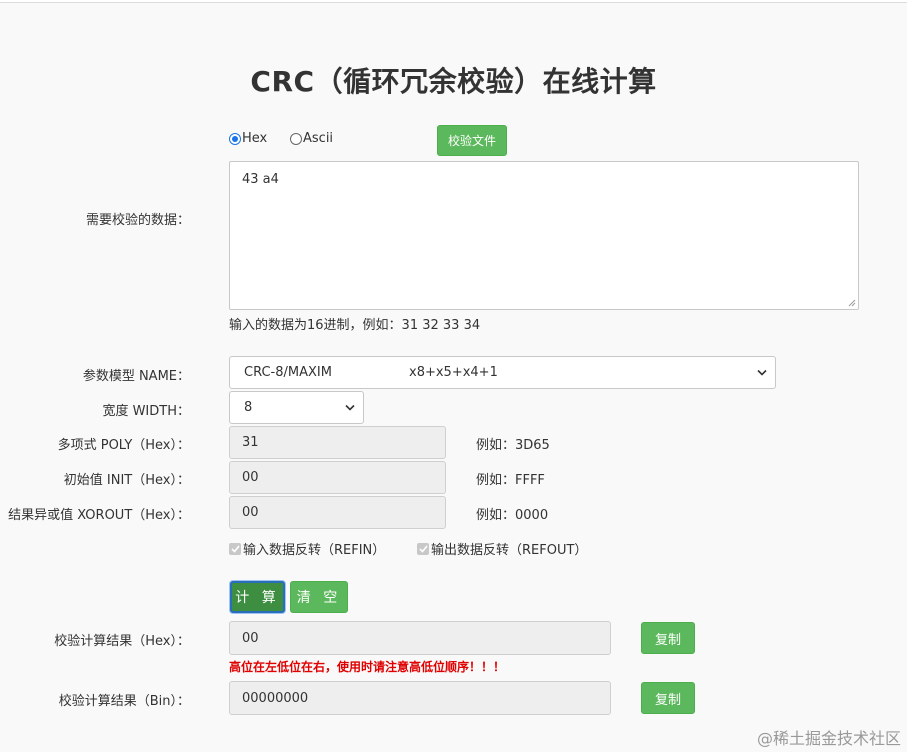 The image size is (907, 752). Describe the element at coordinates (337, 477) in the screenshot. I see `init-input: 00` at that location.